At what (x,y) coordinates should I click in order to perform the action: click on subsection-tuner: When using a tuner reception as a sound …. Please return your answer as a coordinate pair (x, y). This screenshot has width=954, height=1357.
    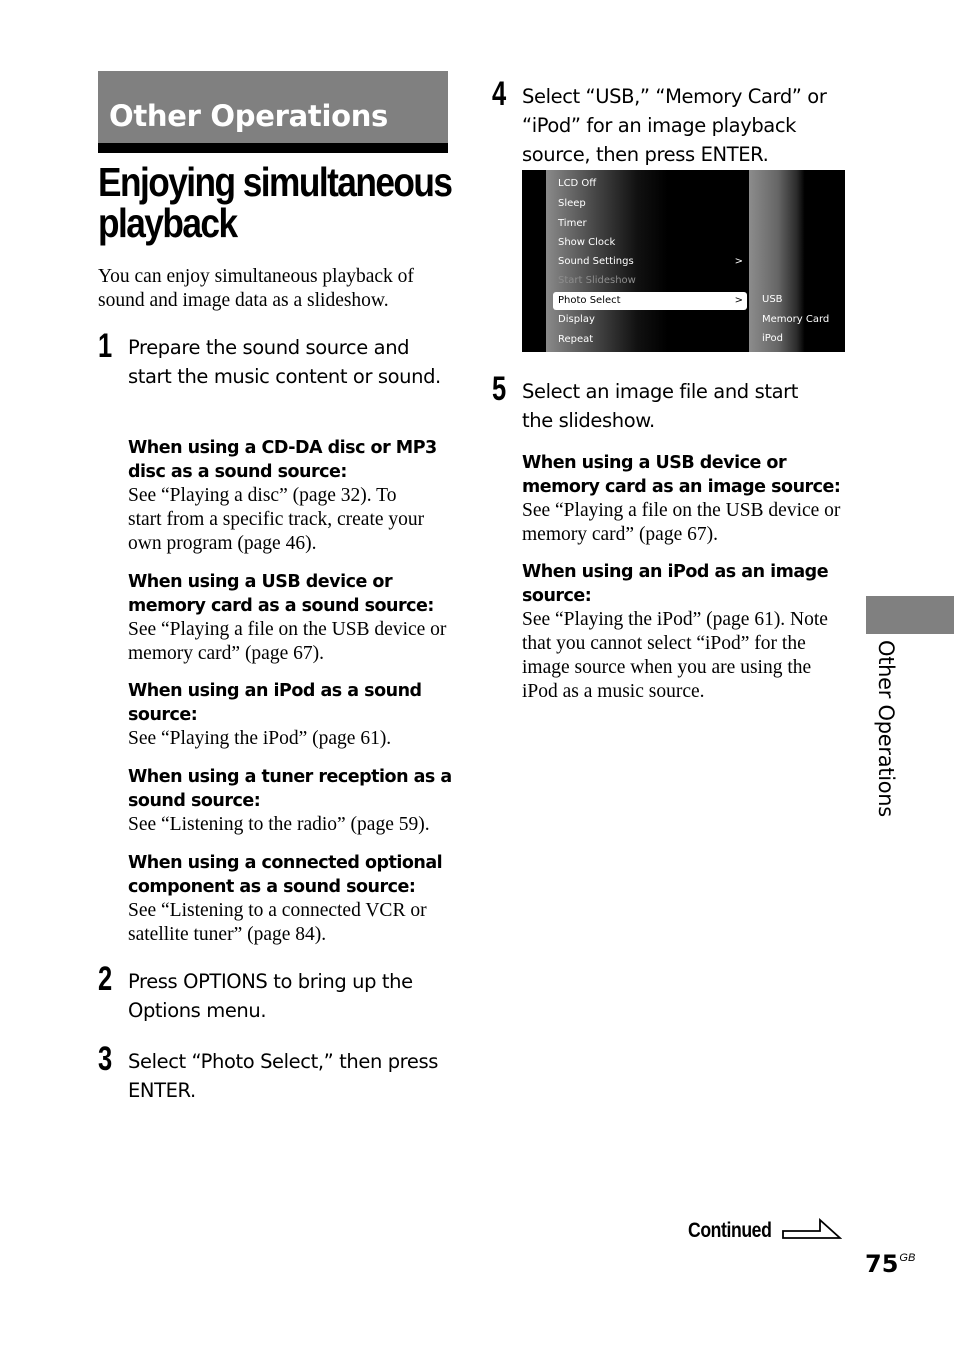
    Looking at the image, I should click on (293, 801).